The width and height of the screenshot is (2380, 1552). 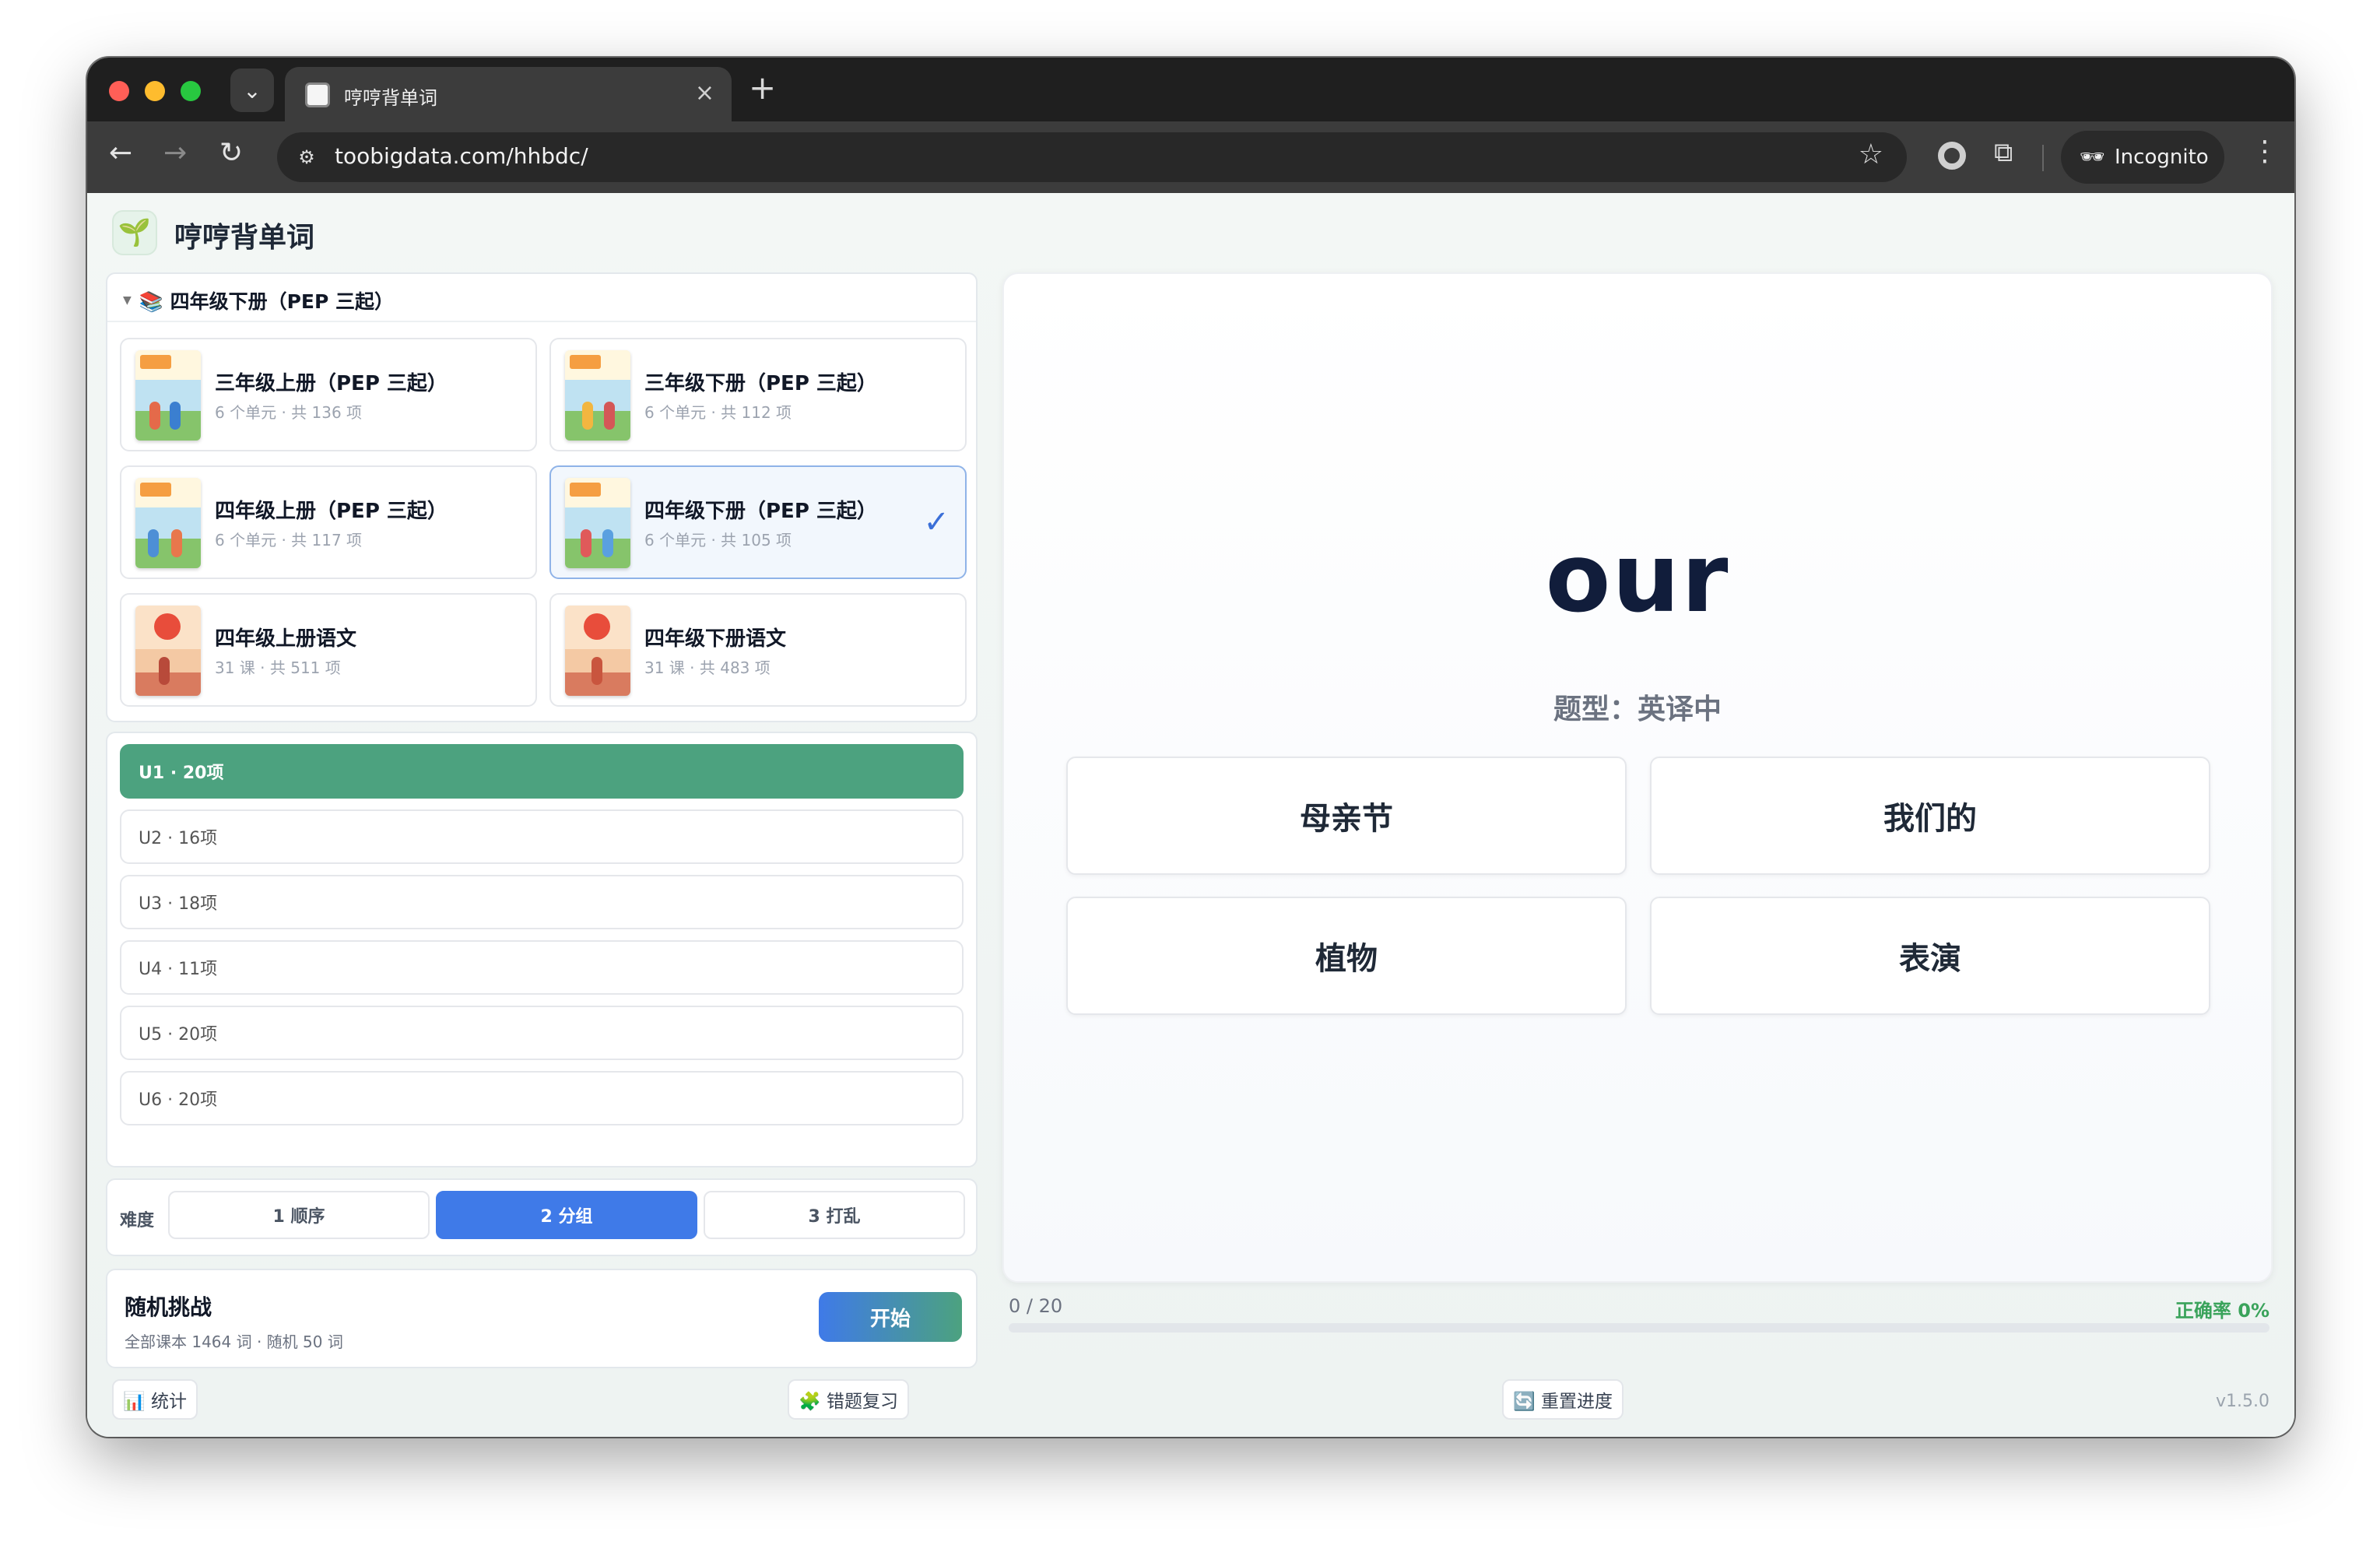 What do you see at coordinates (718, 413) in the screenshot?
I see `book-meta: 6 个单元 · 共 112 项` at bounding box center [718, 413].